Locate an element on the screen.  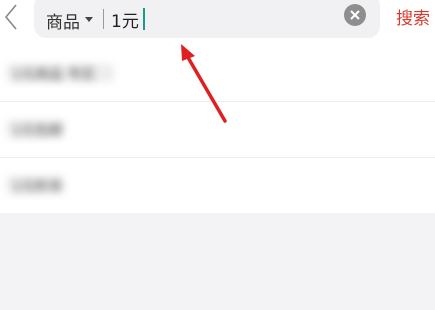
suggestion-label: 1元秒杀 is located at coordinates (35, 185).